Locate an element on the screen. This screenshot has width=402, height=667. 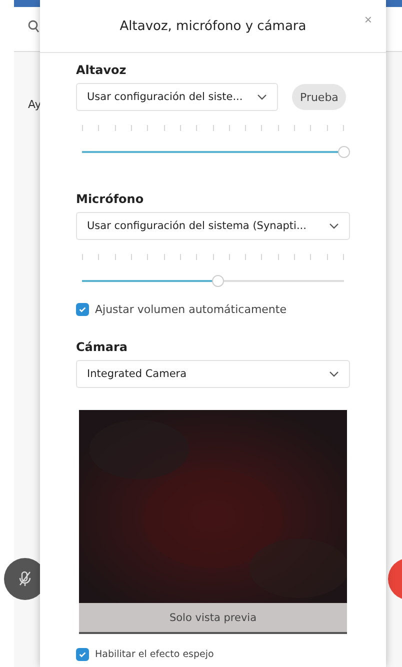
dialog-title: Altavoz, micrófono y cámara is located at coordinates (213, 26).